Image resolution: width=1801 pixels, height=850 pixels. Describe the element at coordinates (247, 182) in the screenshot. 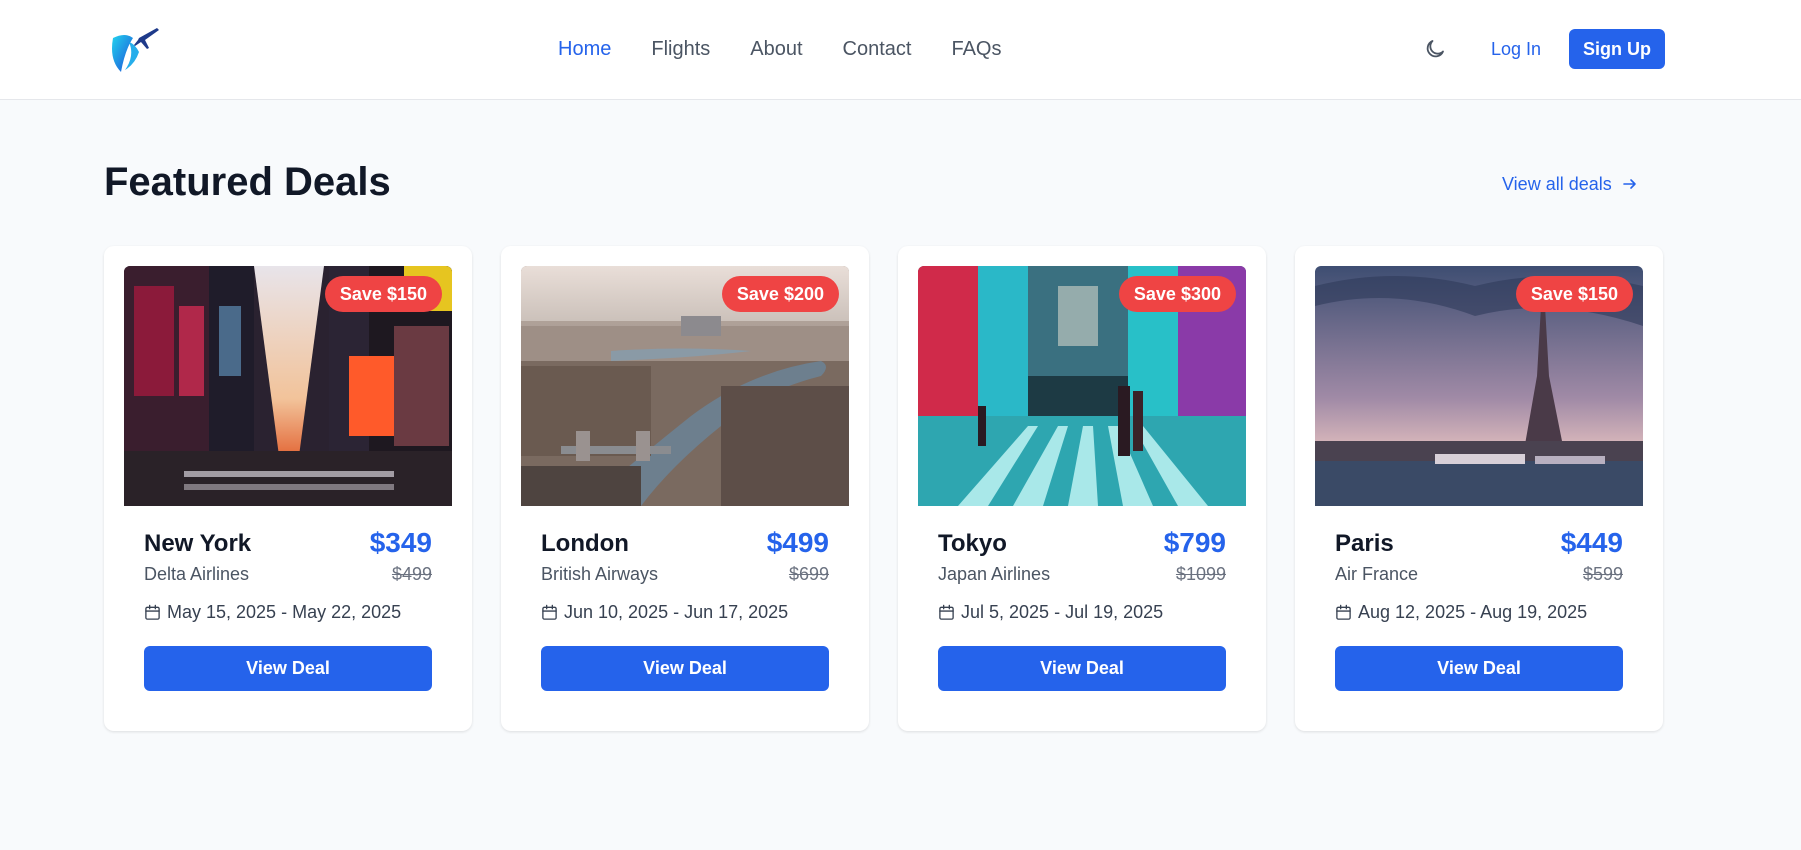

I see `section-title: Featured Deals` at that location.